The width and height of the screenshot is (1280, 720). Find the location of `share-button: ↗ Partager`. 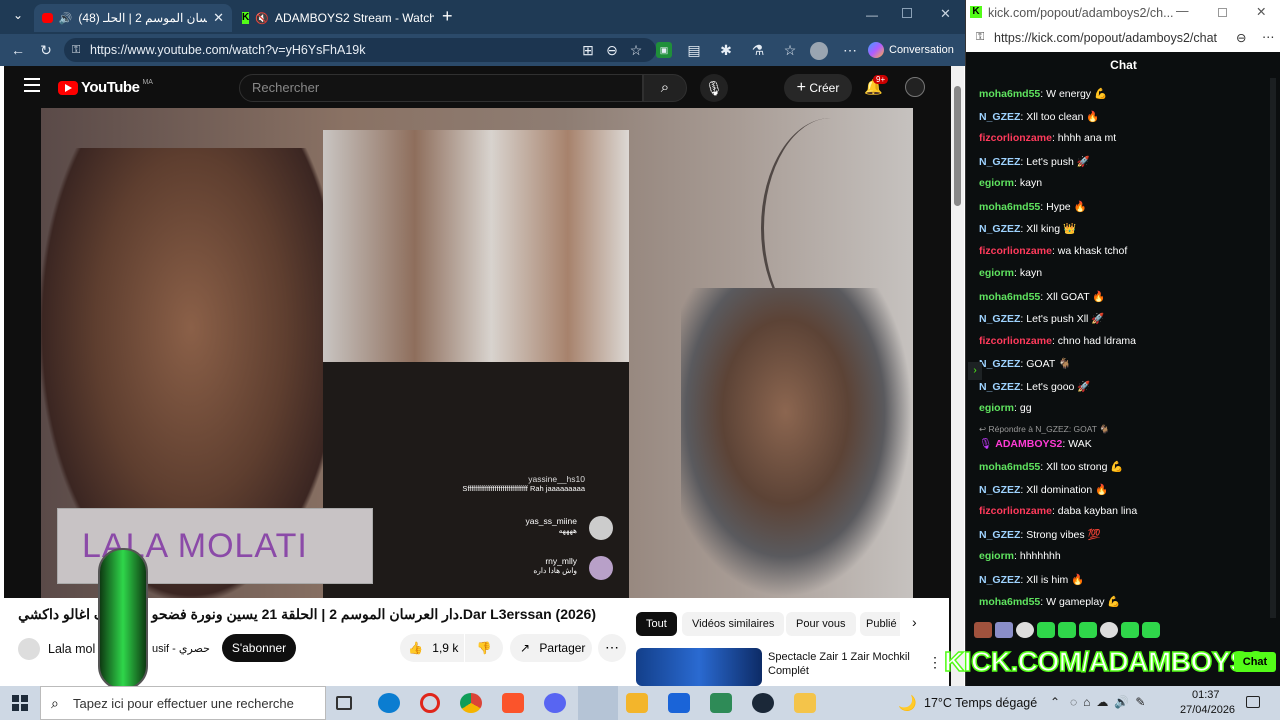

share-button: ↗ Partager is located at coordinates (551, 648).